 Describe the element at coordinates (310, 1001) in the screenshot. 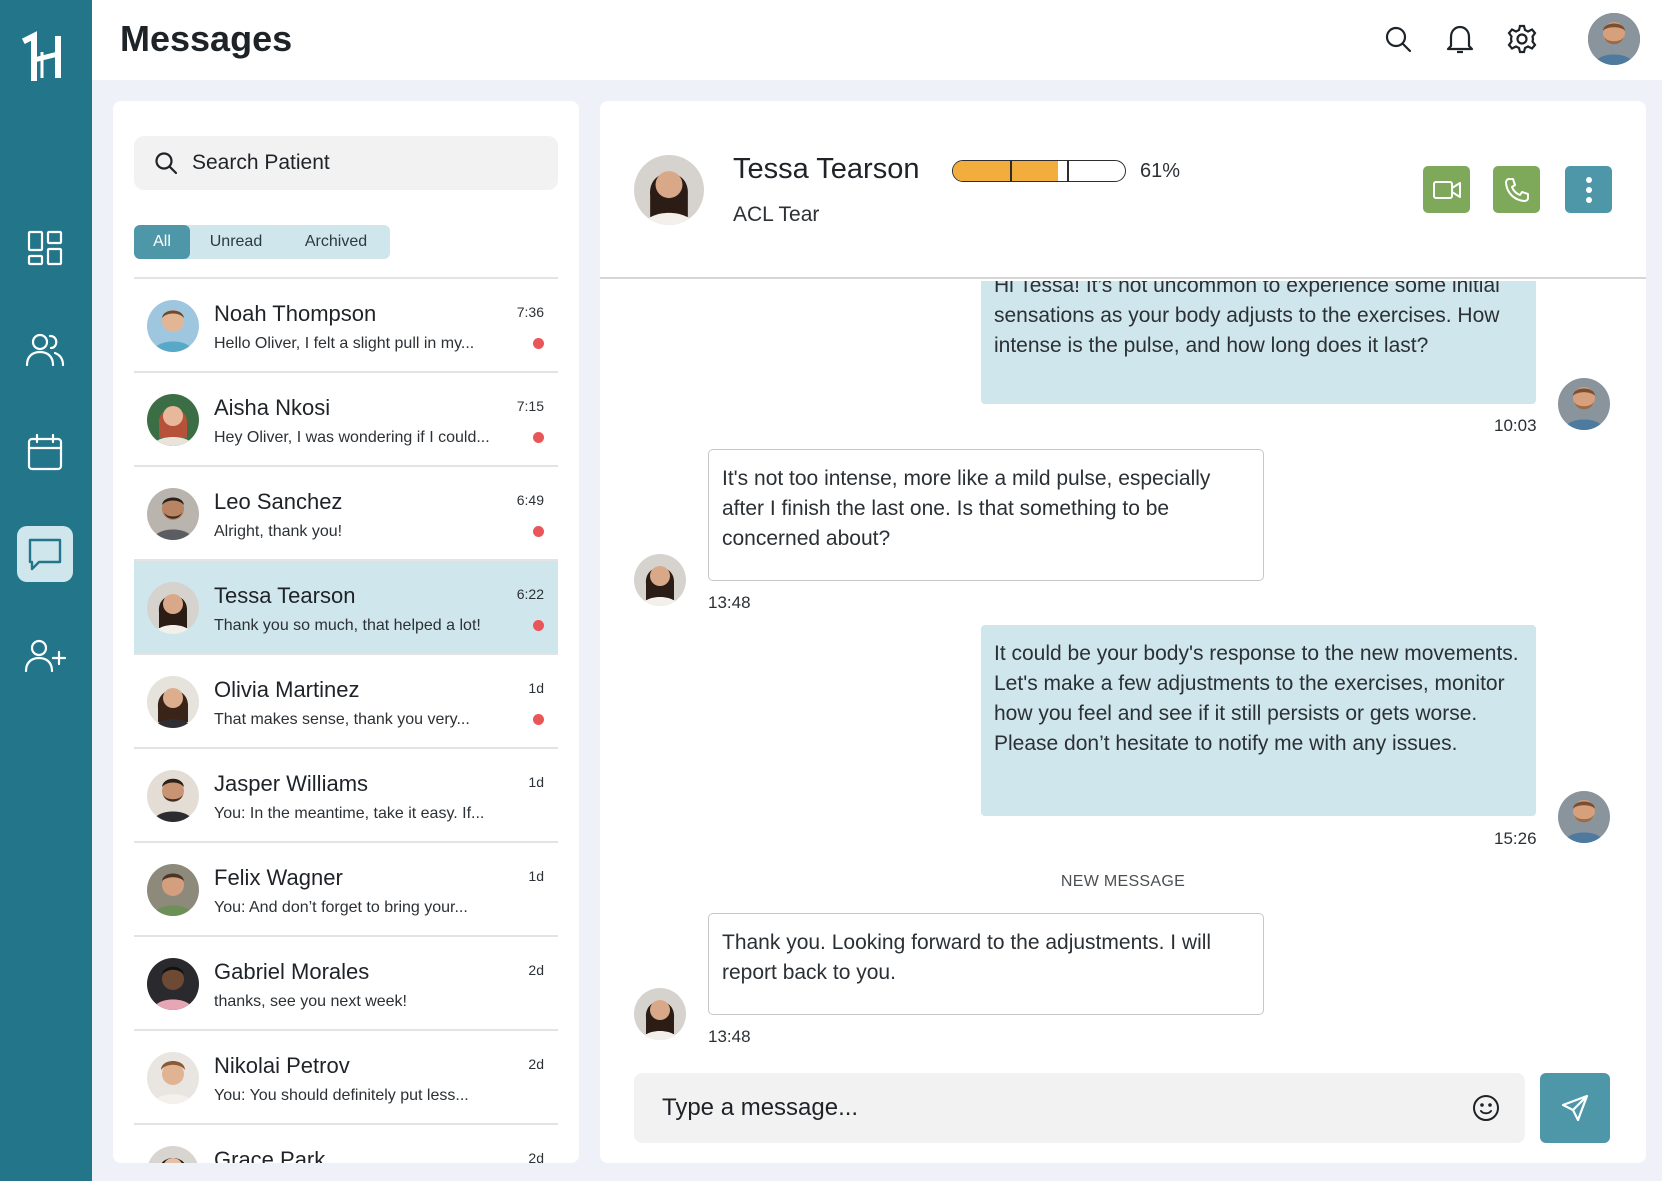

I see `message-preview: thanks, see you next week!` at that location.